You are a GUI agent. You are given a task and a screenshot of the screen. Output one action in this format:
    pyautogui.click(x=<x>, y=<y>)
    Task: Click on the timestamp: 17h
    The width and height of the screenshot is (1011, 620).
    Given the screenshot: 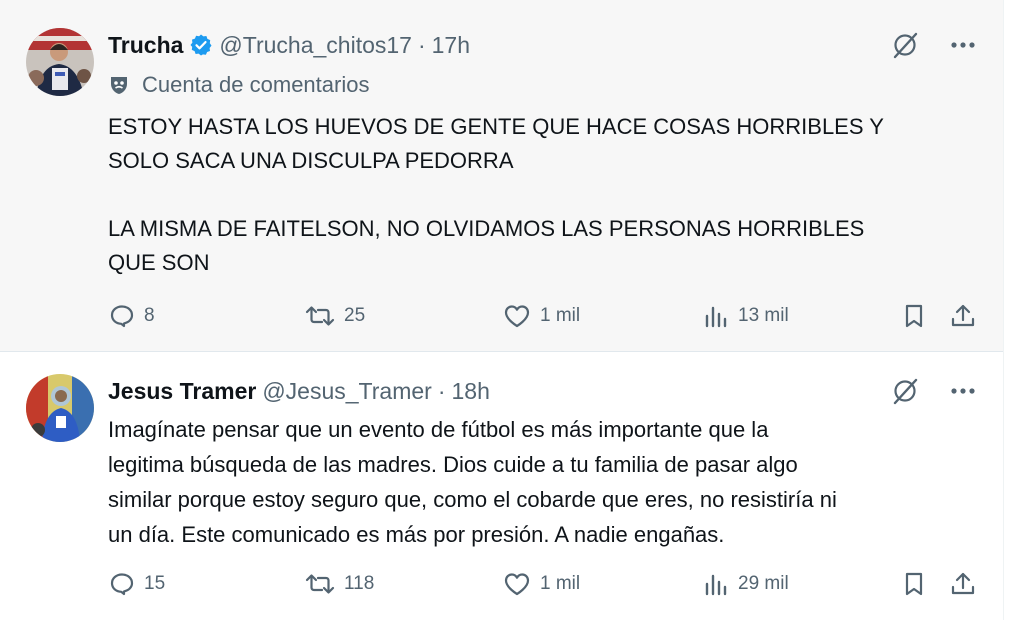 What is the action you would take?
    pyautogui.click(x=451, y=45)
    